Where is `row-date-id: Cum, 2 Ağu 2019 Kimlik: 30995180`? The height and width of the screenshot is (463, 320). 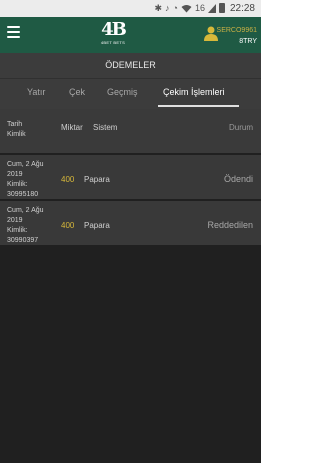 row-date-id: Cum, 2 Ağu 2019 Kimlik: 30995180 is located at coordinates (32, 179).